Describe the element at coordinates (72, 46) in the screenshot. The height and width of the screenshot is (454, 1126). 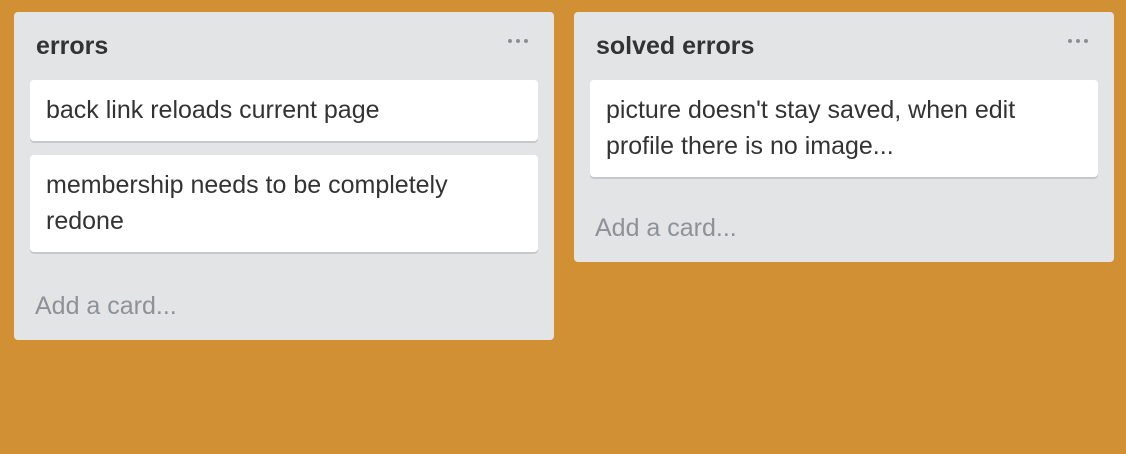
I see `list-title: errors` at that location.